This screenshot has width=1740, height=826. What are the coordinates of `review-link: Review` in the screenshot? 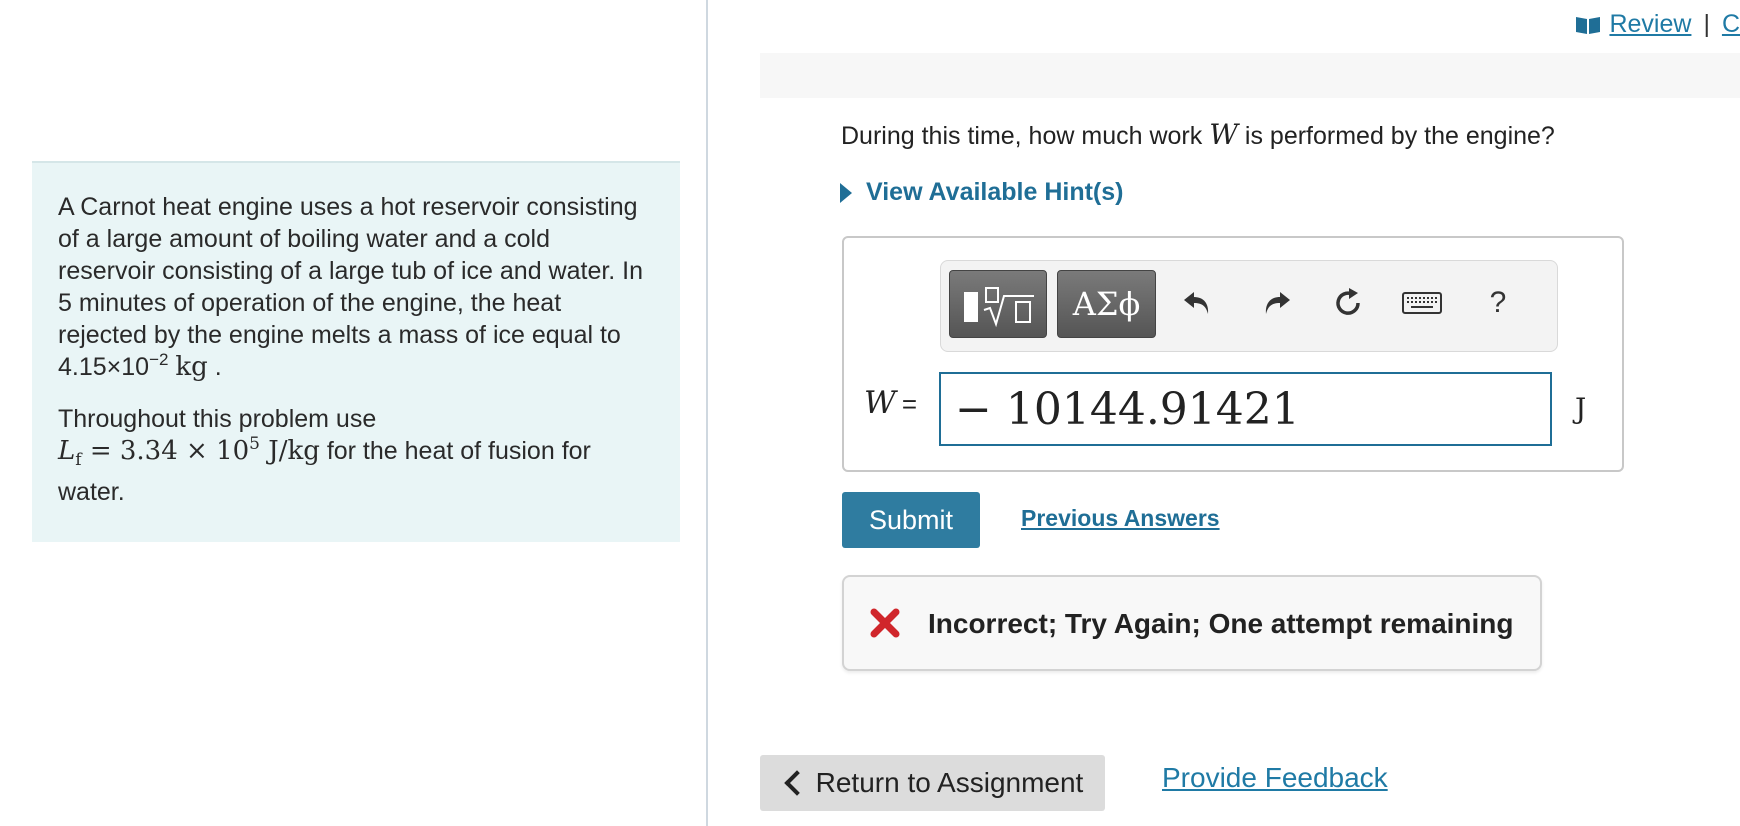 It's located at (1650, 24).